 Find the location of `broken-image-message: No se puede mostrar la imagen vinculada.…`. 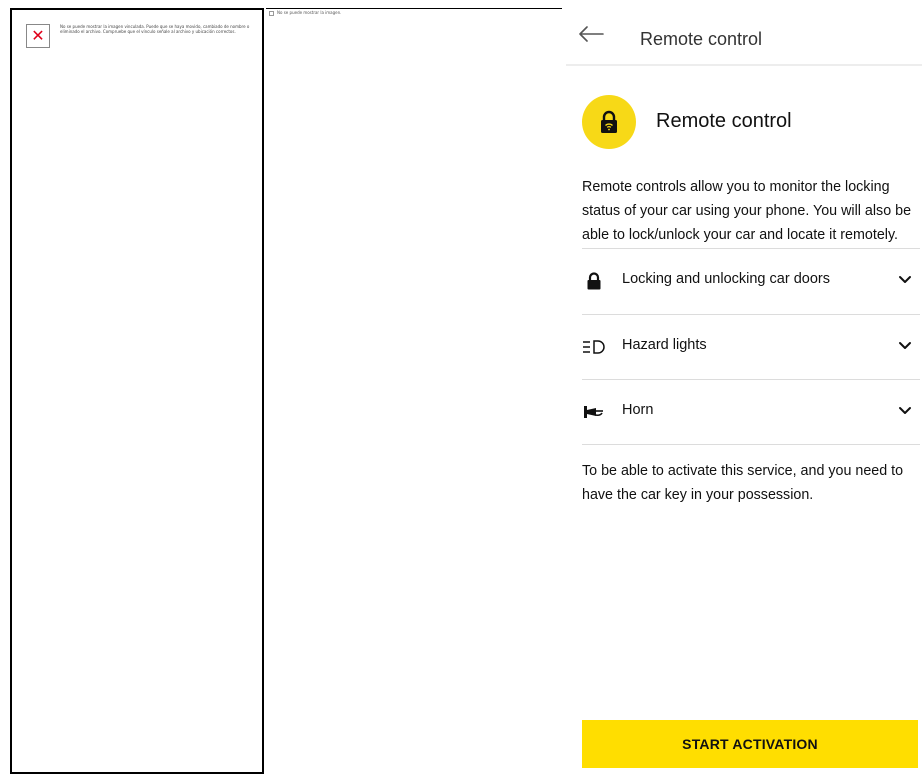

broken-image-message: No se puede mostrar la imagen vinculada.… is located at coordinates (155, 29).